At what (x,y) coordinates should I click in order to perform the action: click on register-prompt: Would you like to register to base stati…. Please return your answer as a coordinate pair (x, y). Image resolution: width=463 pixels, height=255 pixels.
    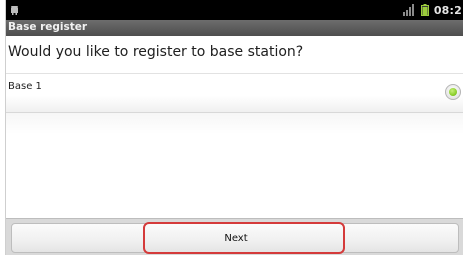
    Looking at the image, I should click on (156, 52).